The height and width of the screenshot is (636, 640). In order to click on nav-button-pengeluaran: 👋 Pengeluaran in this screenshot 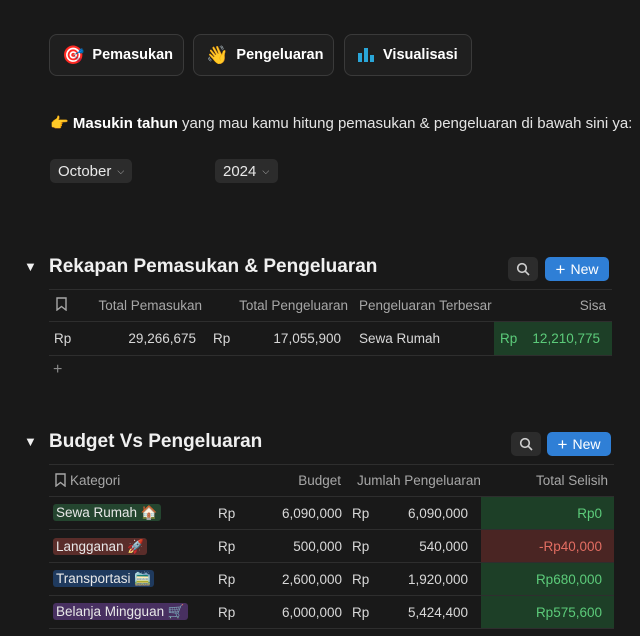, I will do `click(263, 55)`.